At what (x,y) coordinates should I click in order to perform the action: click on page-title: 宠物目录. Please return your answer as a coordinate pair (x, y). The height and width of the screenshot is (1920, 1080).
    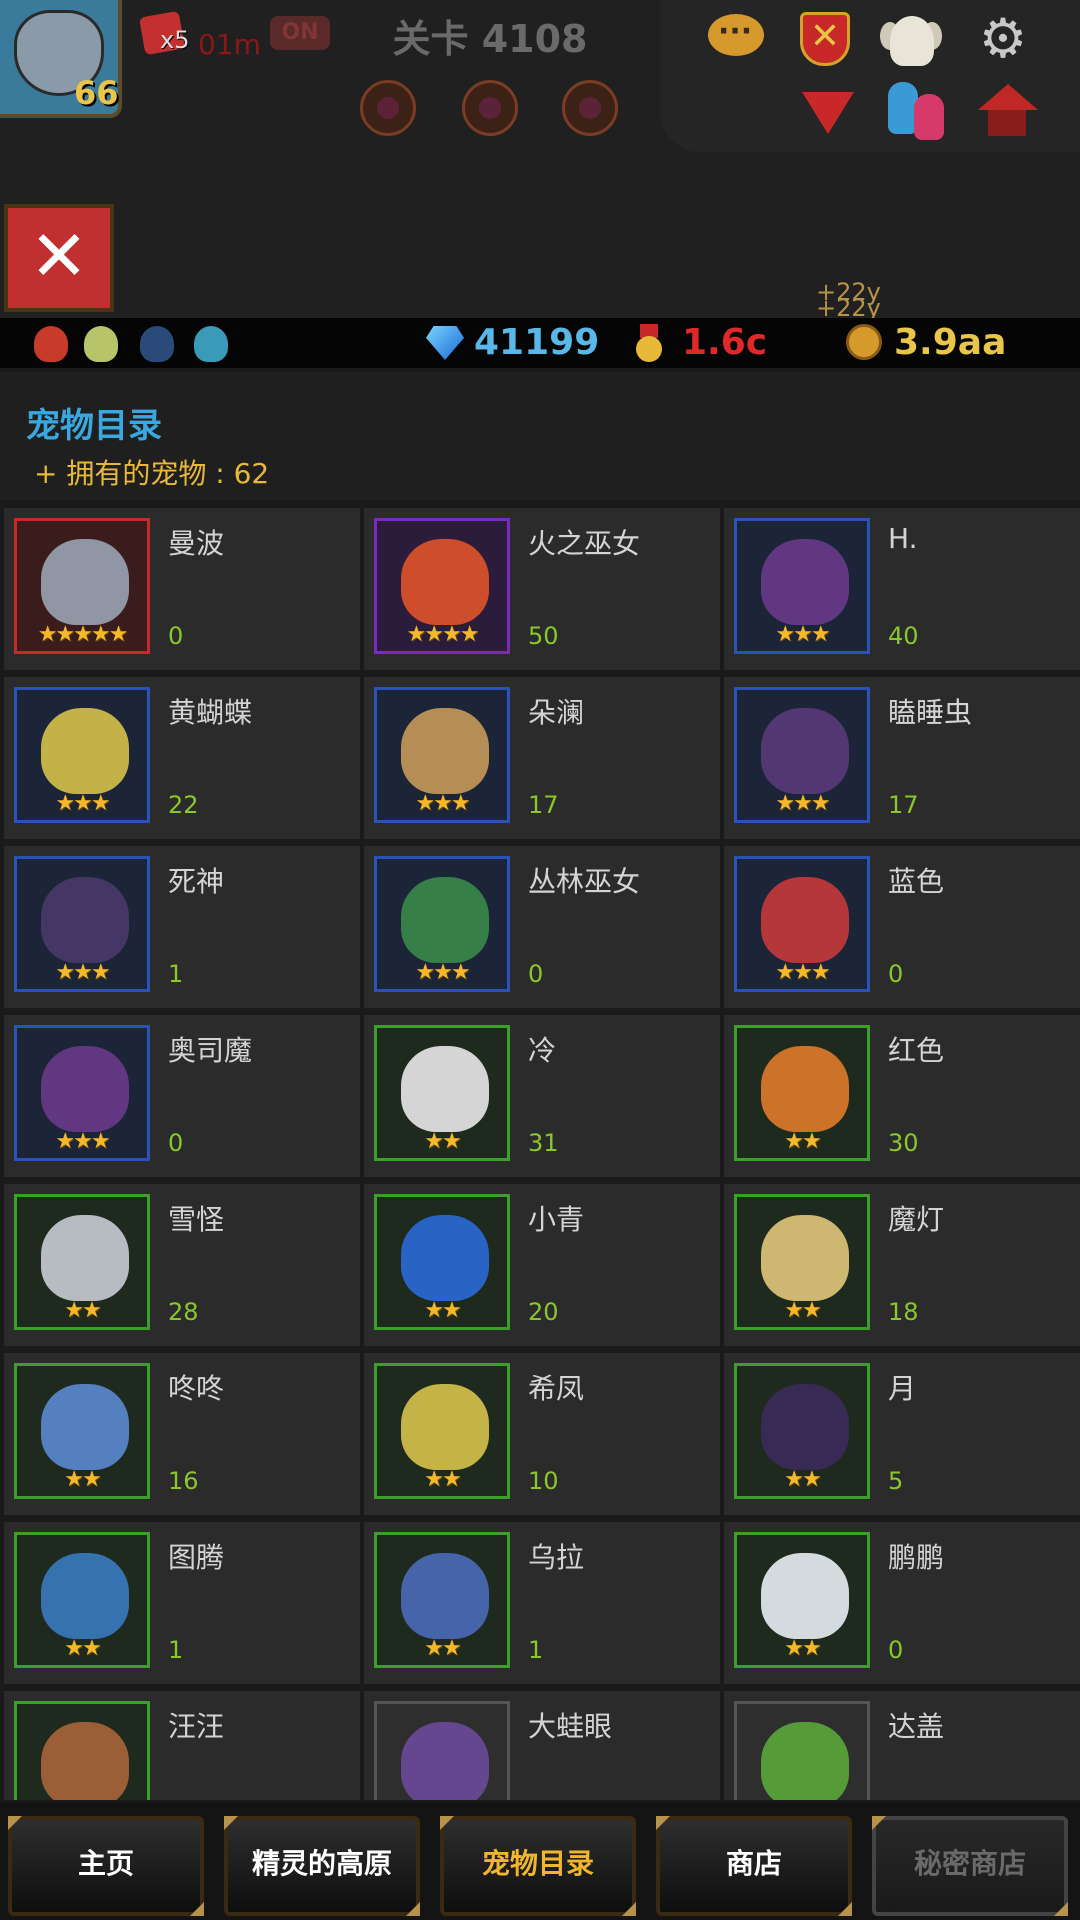
    Looking at the image, I should click on (94, 426).